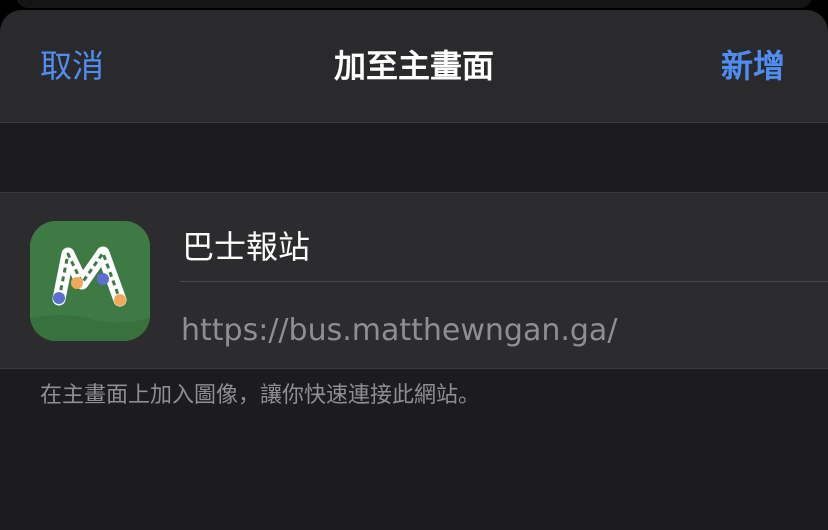 The width and height of the screenshot is (828, 530). I want to click on field-divider, so click(504, 281).